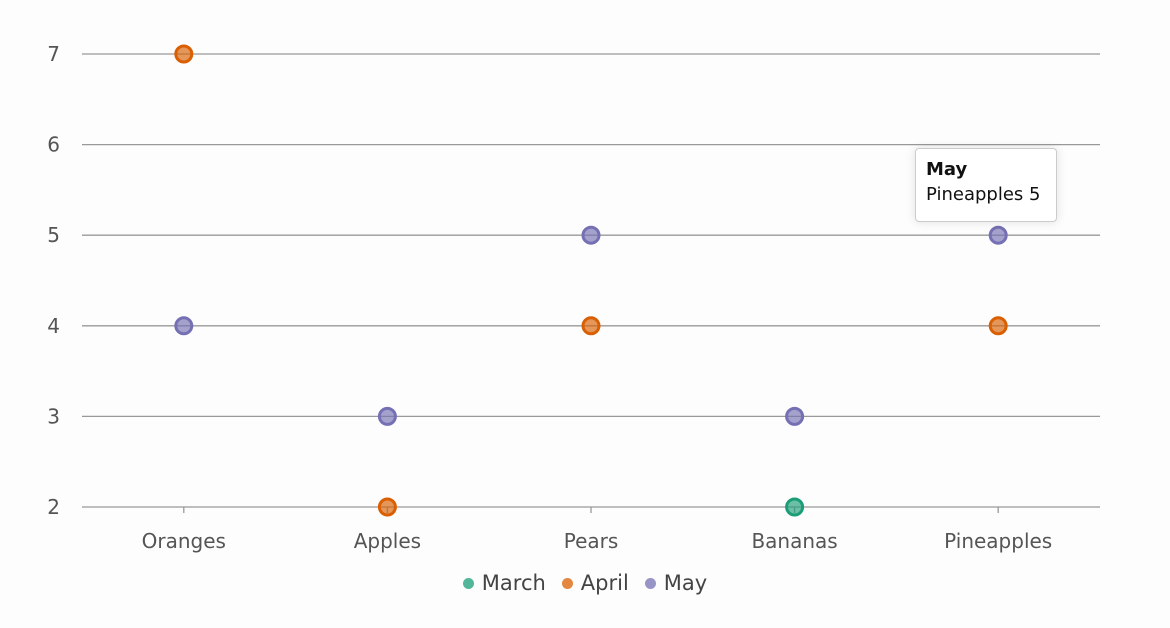 The image size is (1170, 628). I want to click on legend-item-may: May, so click(676, 583).